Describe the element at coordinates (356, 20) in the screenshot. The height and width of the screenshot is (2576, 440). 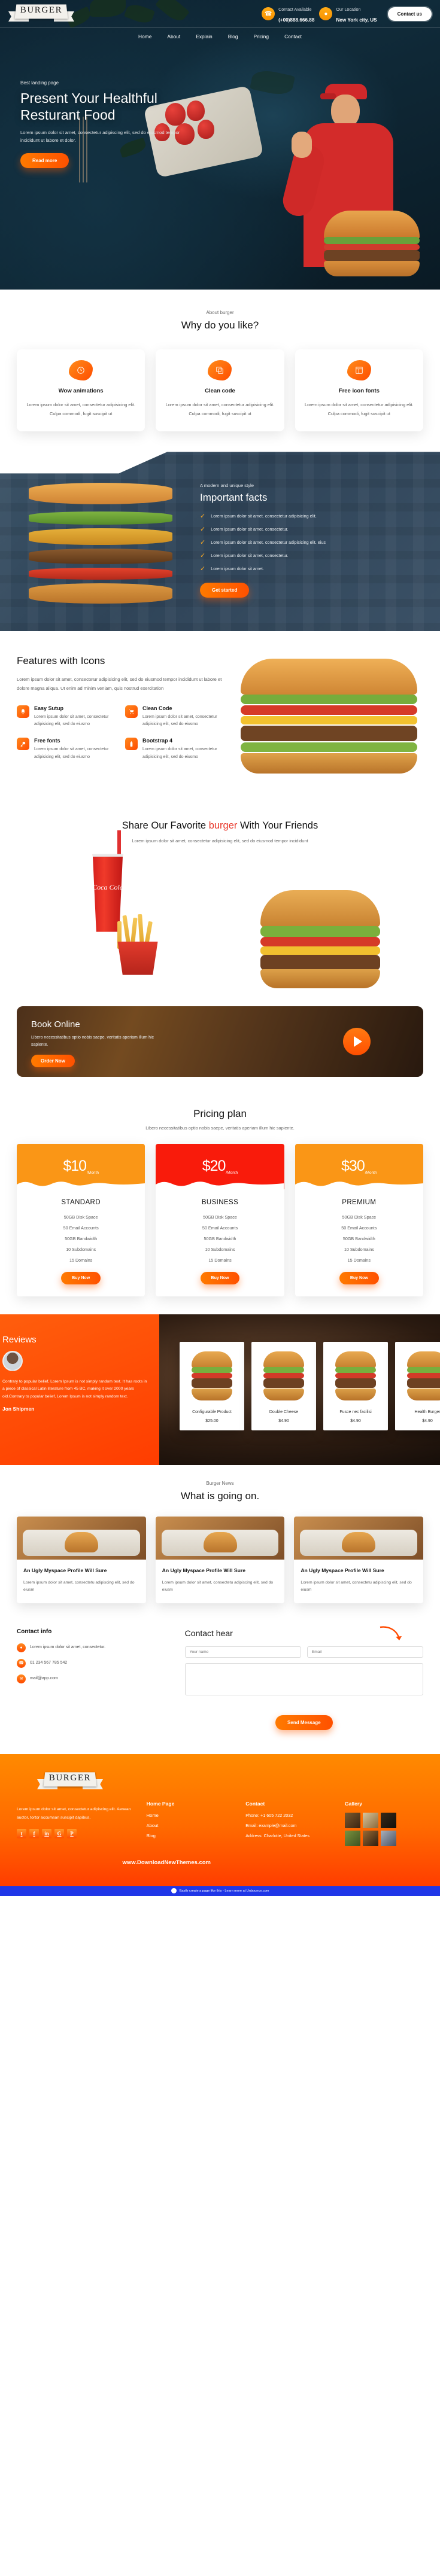
I see `location-value: New York city, US` at that location.